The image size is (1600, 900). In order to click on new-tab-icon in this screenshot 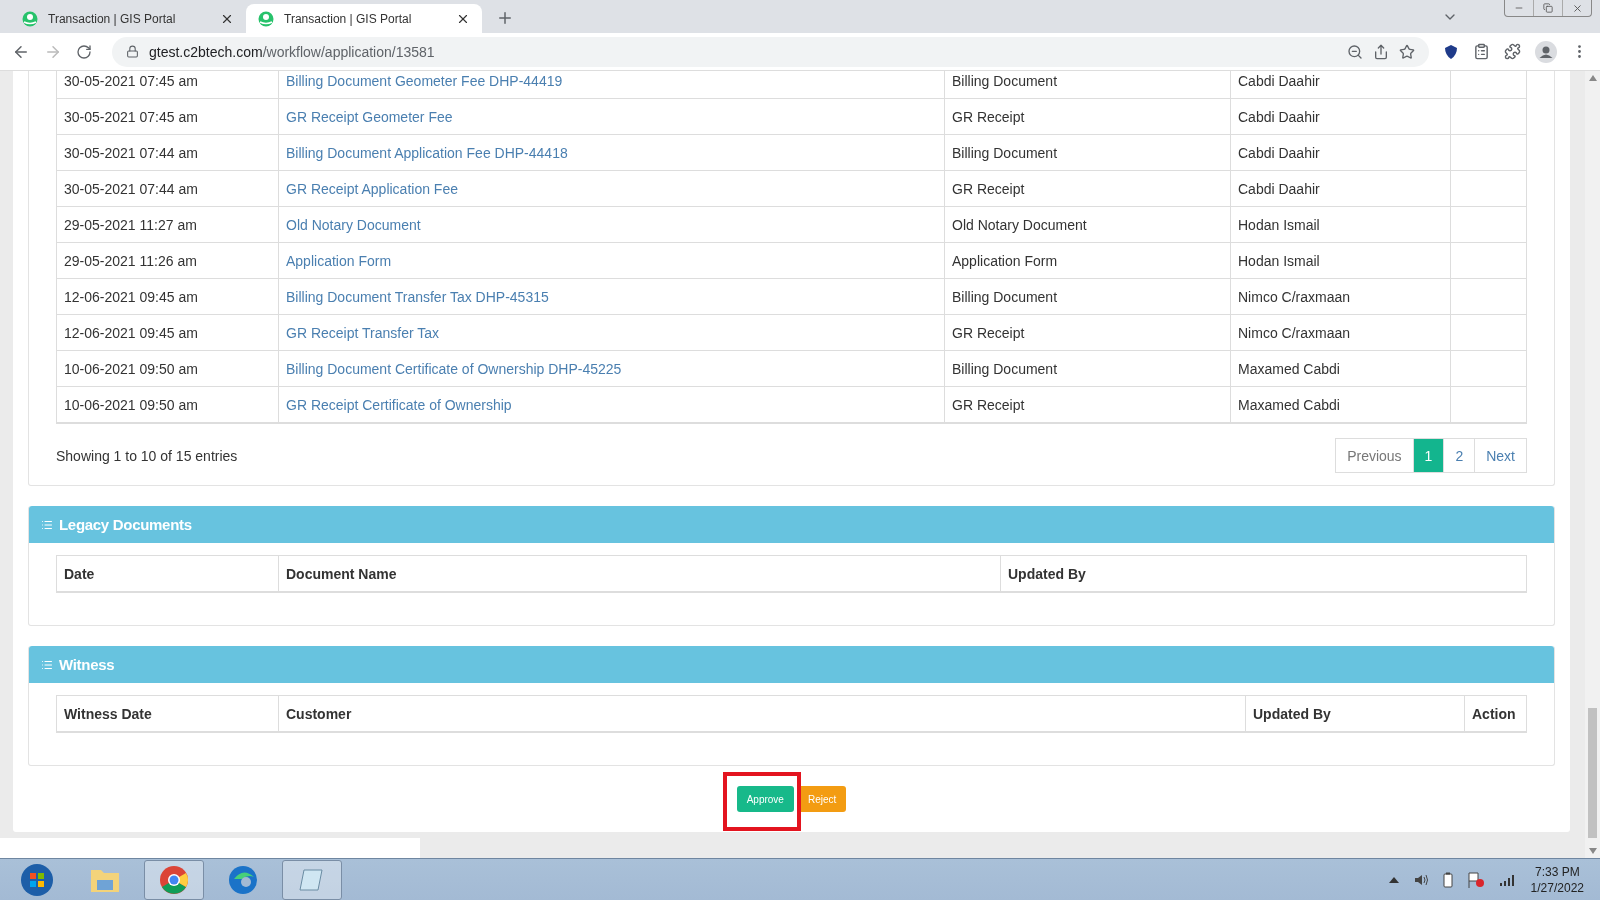, I will do `click(505, 18)`.